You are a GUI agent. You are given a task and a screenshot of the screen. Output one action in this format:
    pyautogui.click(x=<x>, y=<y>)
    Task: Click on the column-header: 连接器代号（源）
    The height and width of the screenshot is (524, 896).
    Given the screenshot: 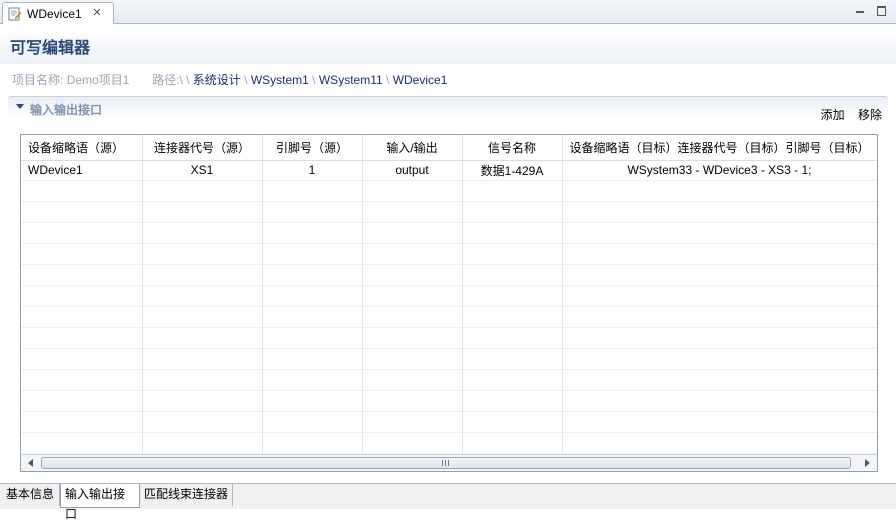 What is the action you would take?
    pyautogui.click(x=202, y=148)
    